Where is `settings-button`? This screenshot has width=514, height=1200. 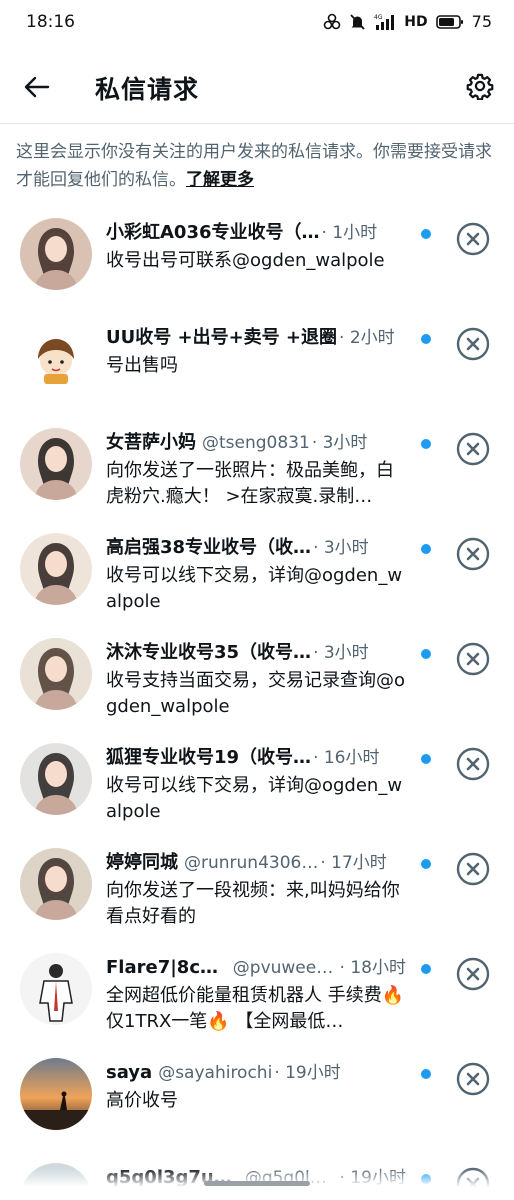
settings-button is located at coordinates (480, 86).